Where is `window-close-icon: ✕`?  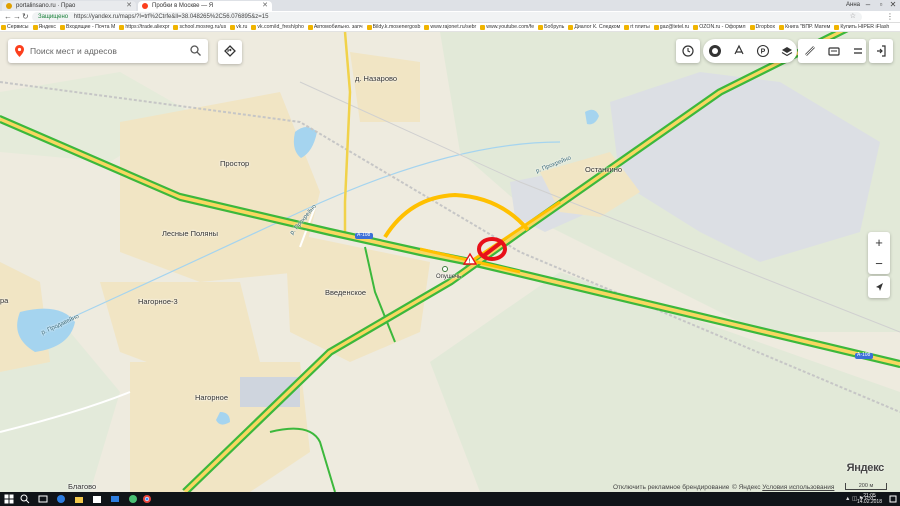 window-close-icon: ✕ is located at coordinates (893, 5).